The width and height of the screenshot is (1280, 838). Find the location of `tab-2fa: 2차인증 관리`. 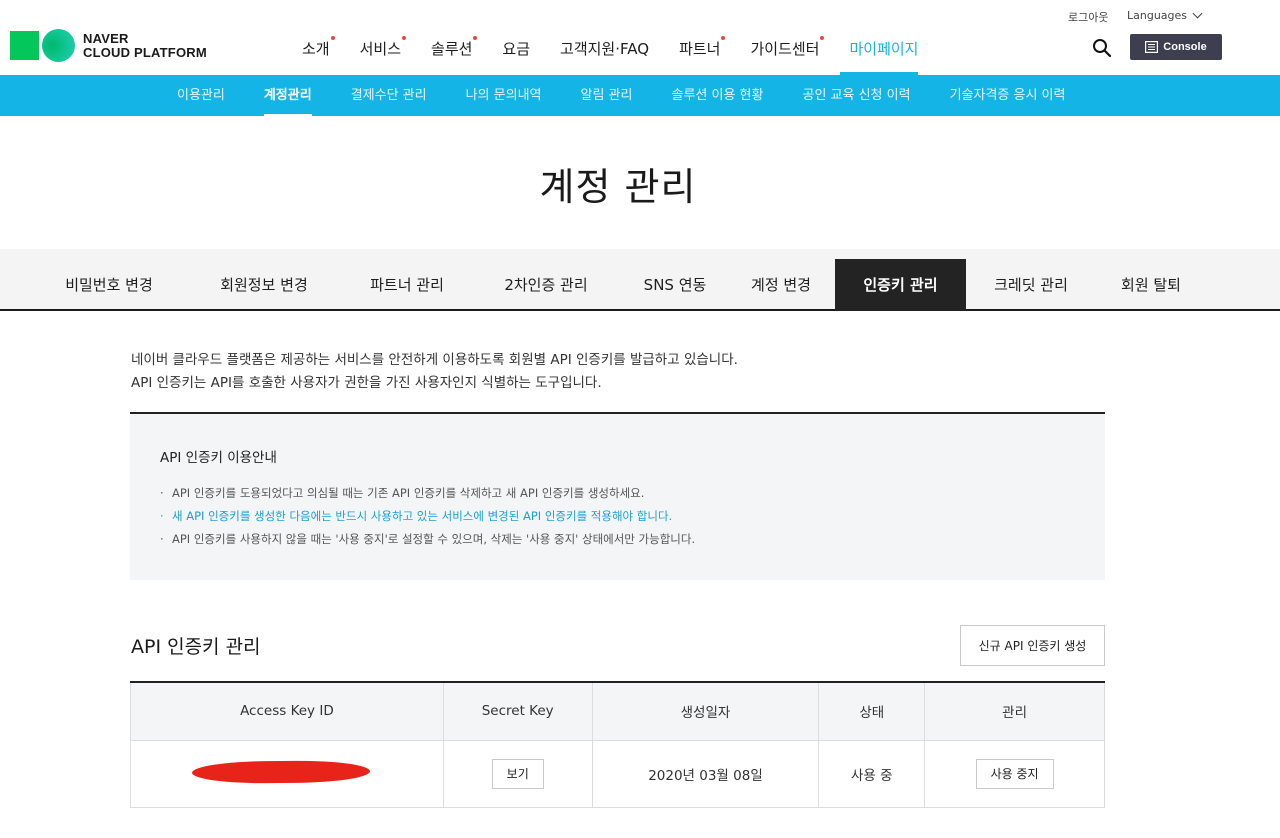

tab-2fa: 2차인증 관리 is located at coordinates (546, 285).